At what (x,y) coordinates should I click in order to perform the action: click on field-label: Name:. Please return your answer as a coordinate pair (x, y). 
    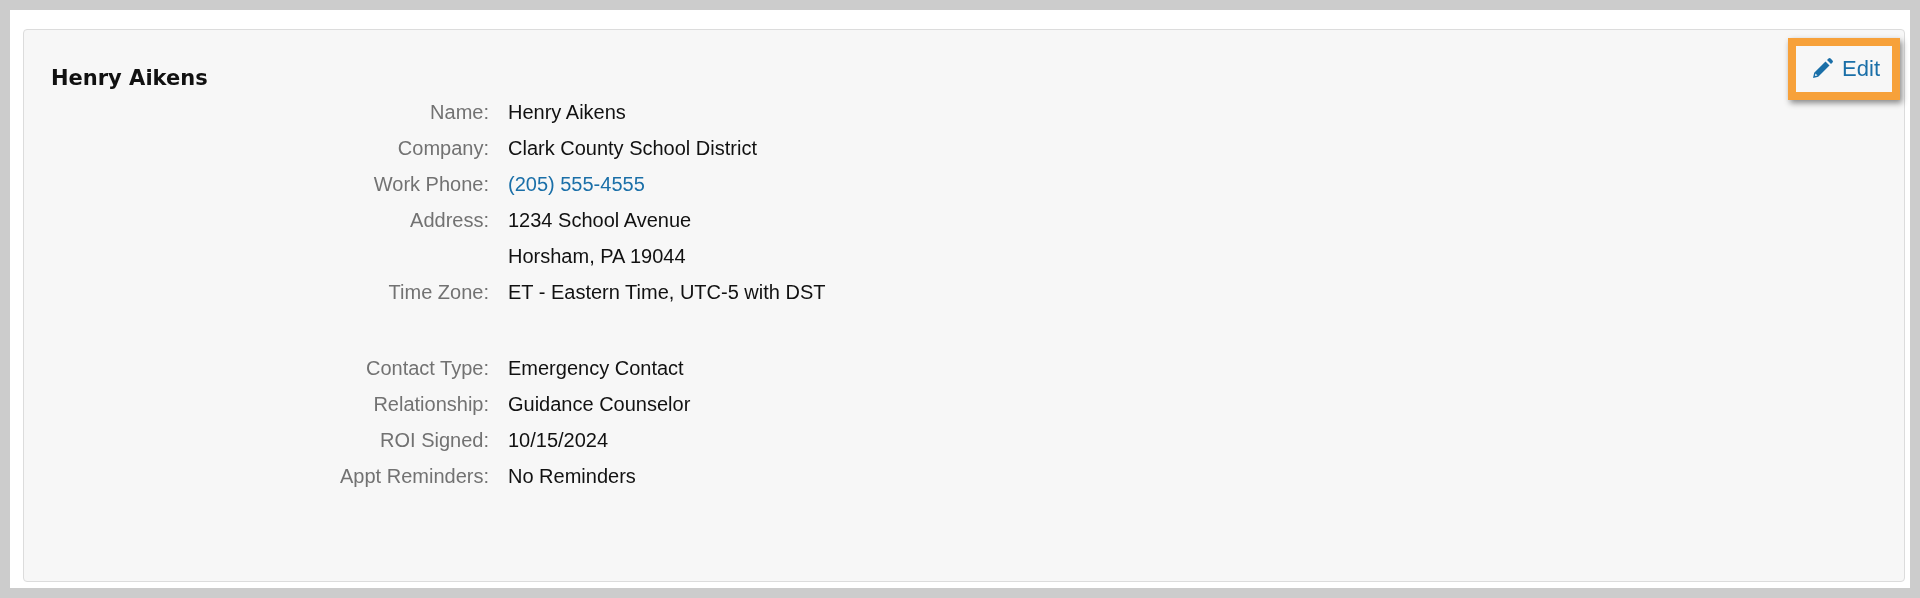
    Looking at the image, I should click on (459, 112).